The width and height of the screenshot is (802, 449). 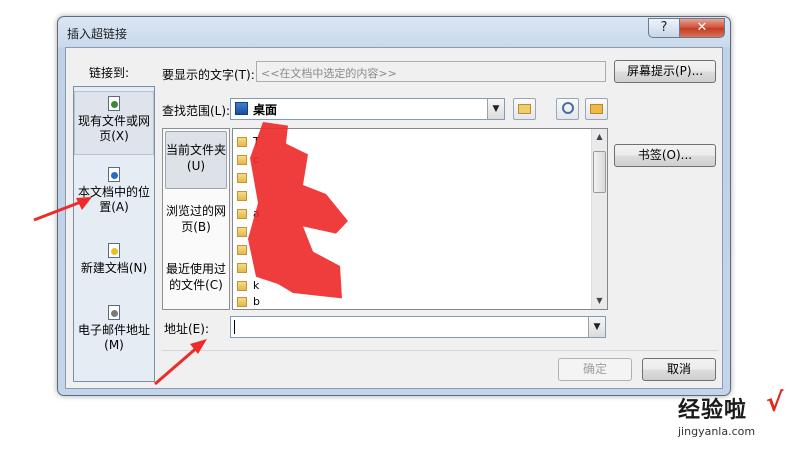 What do you see at coordinates (440, 350) in the screenshot?
I see `divider` at bounding box center [440, 350].